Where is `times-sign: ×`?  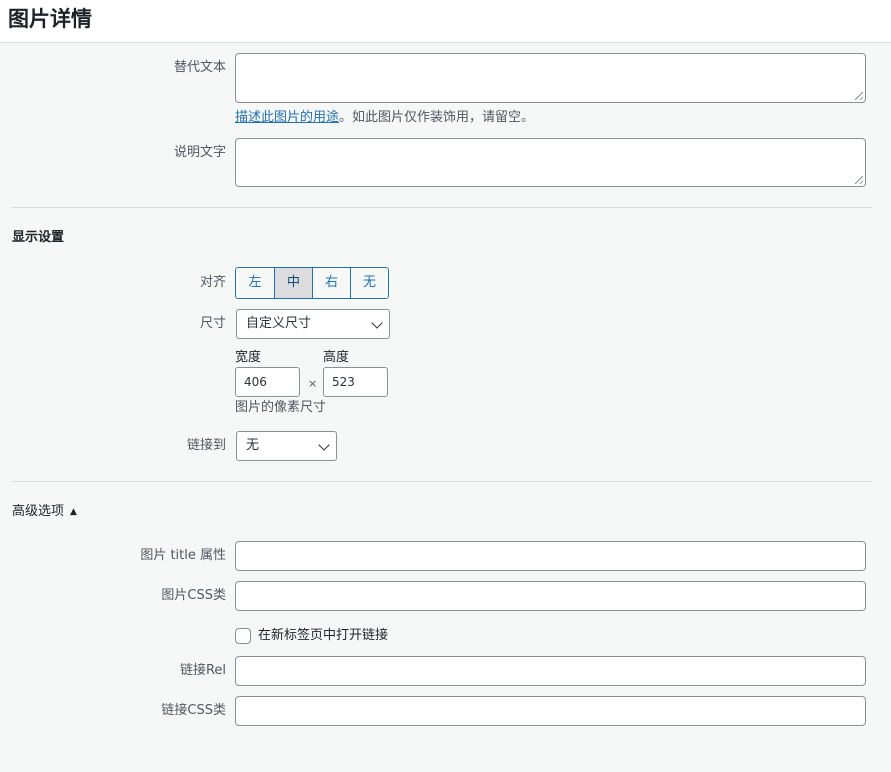 times-sign: × is located at coordinates (313, 383).